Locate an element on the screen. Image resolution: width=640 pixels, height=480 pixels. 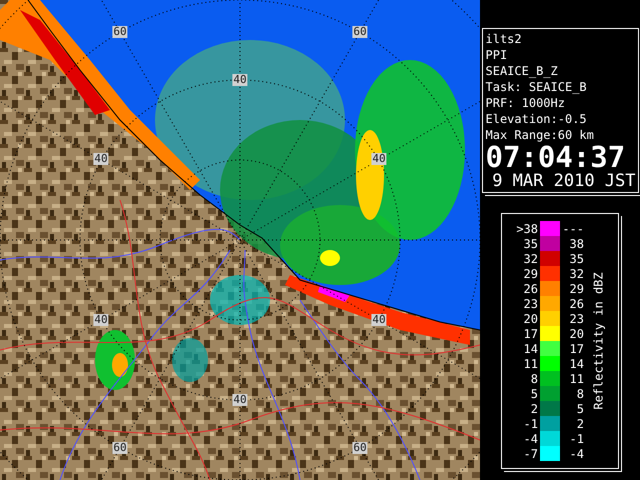
info-line: PPI is located at coordinates (497, 55).